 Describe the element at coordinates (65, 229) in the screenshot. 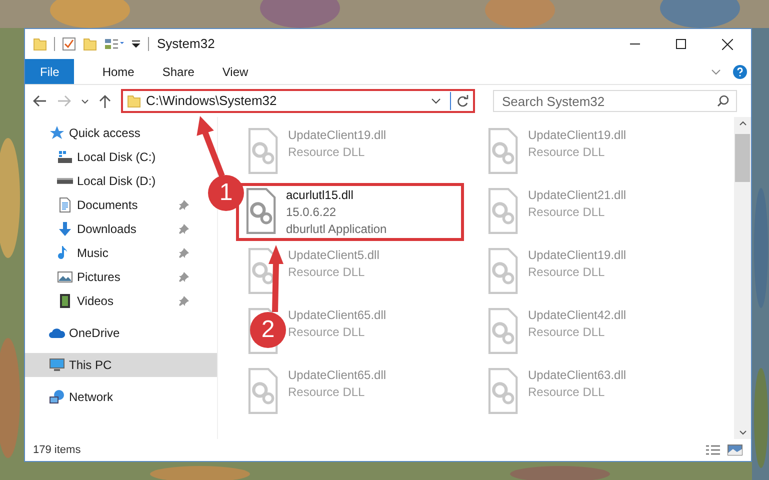

I see `download-arrow-icon` at that location.